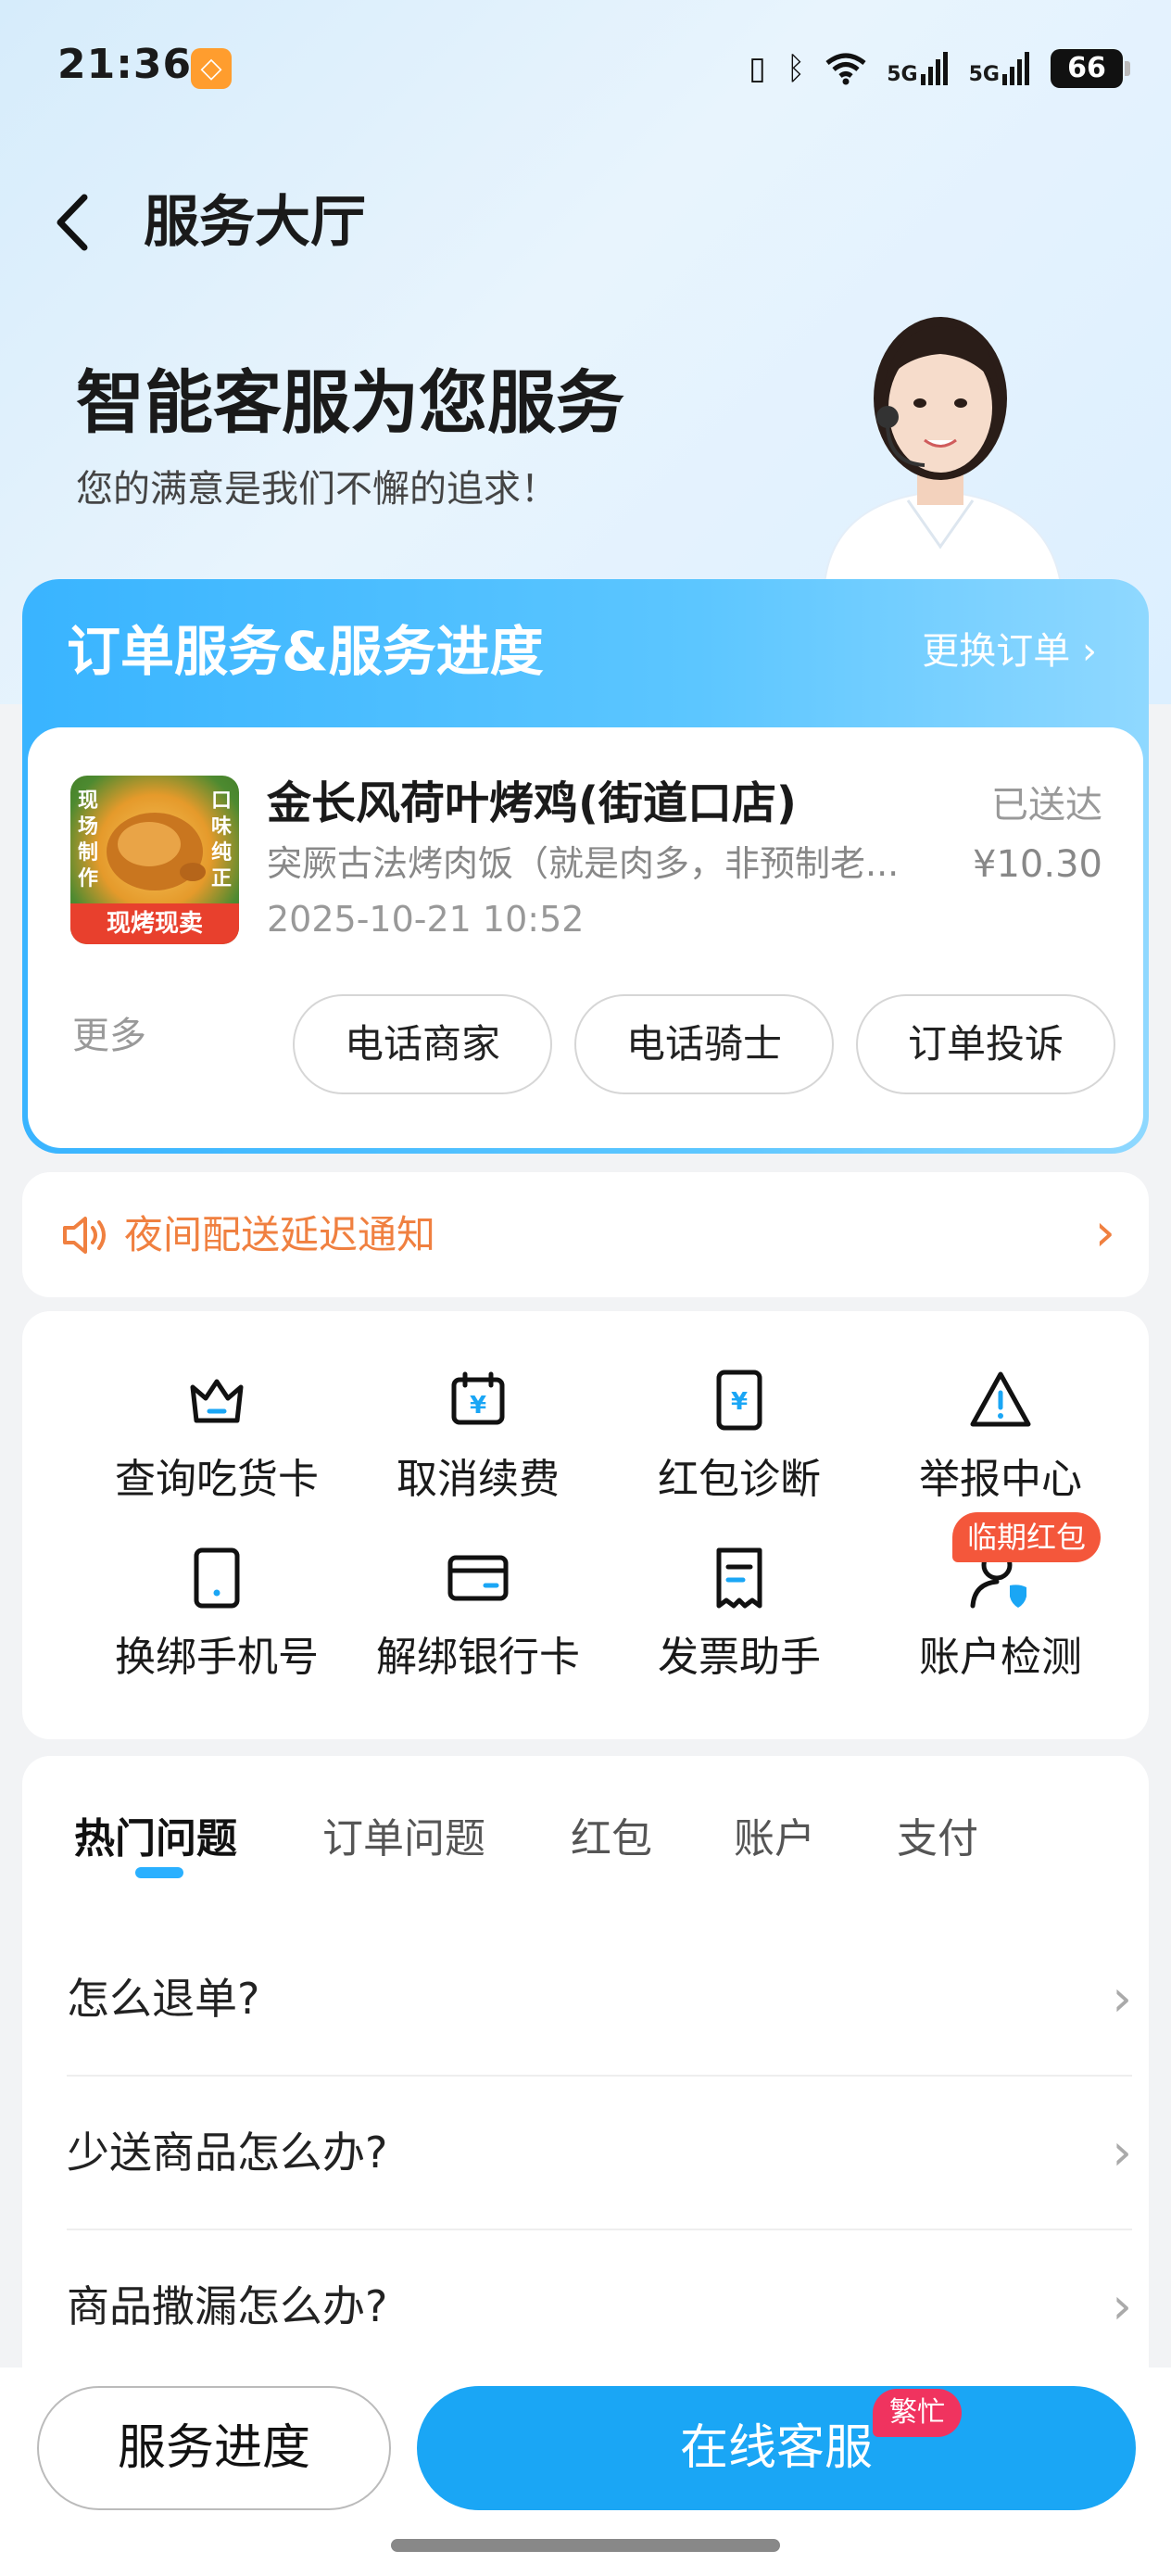  I want to click on service-account-check: 账户检测, so click(1001, 1623).